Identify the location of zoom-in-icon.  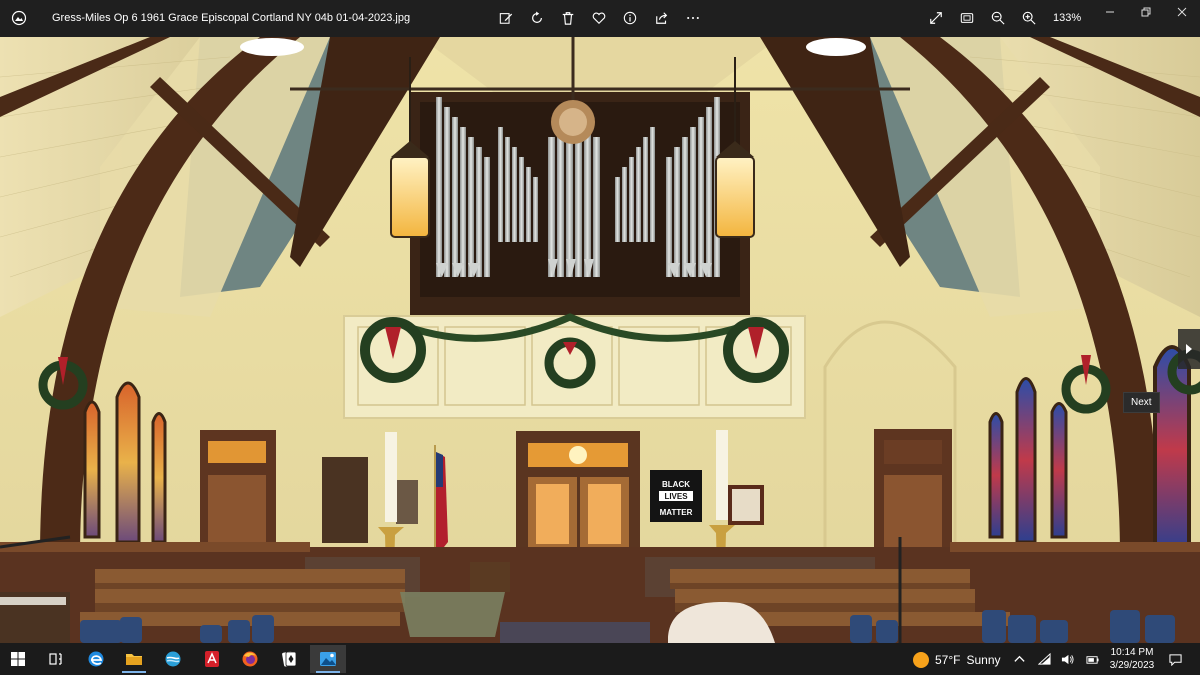
(1029, 18).